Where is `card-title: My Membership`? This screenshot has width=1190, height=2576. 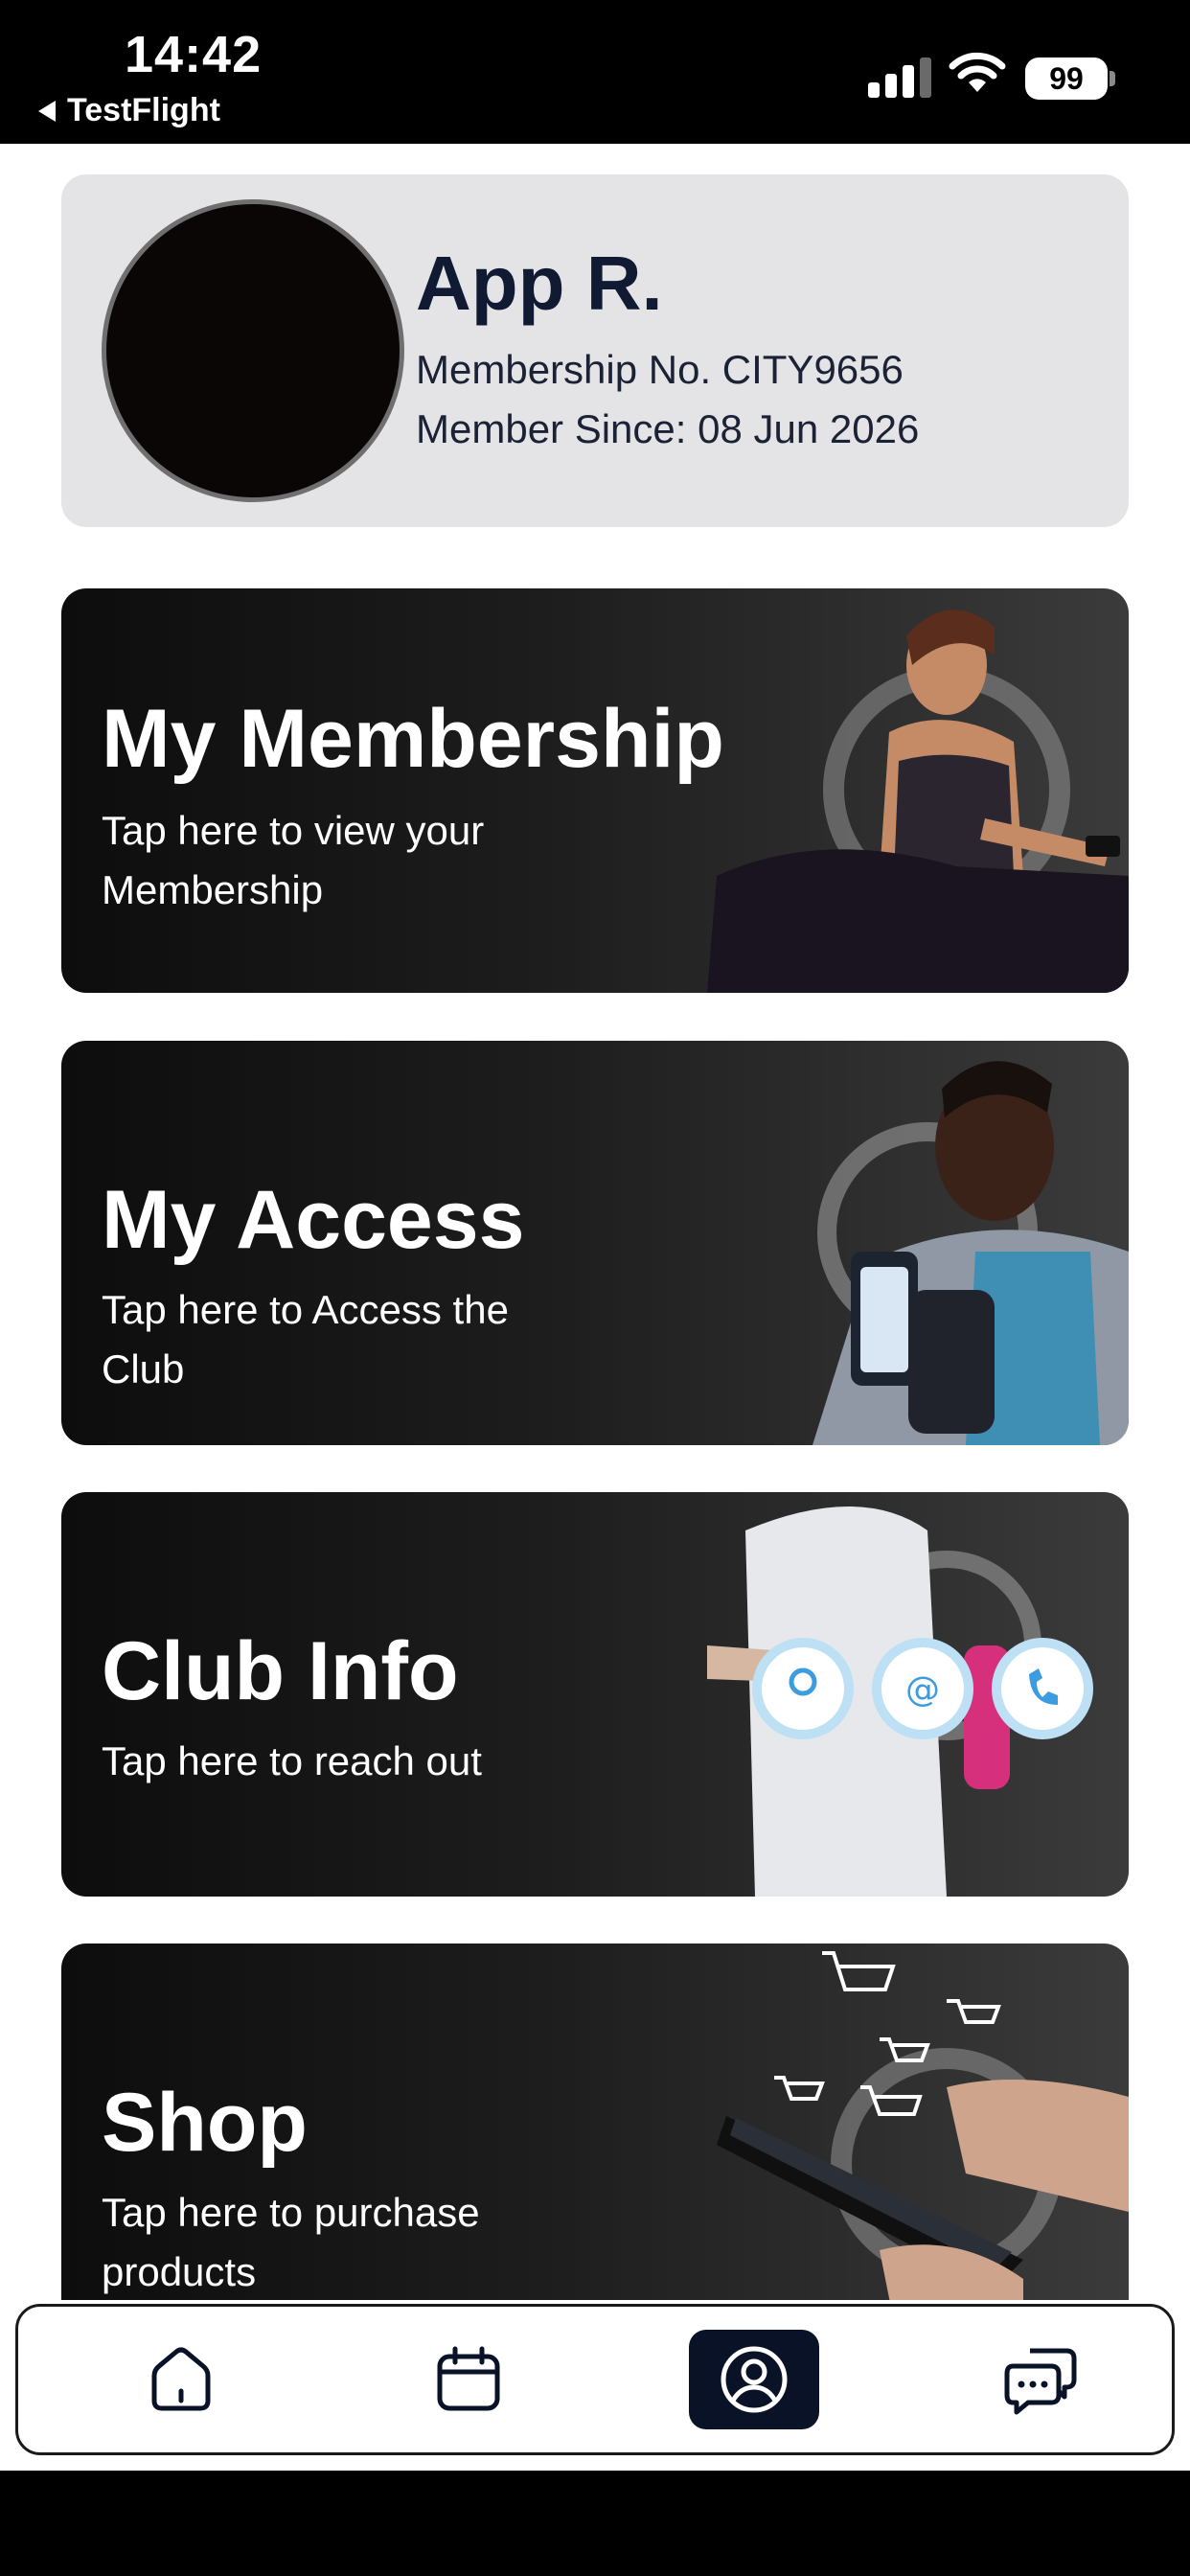 card-title: My Membership is located at coordinates (413, 739).